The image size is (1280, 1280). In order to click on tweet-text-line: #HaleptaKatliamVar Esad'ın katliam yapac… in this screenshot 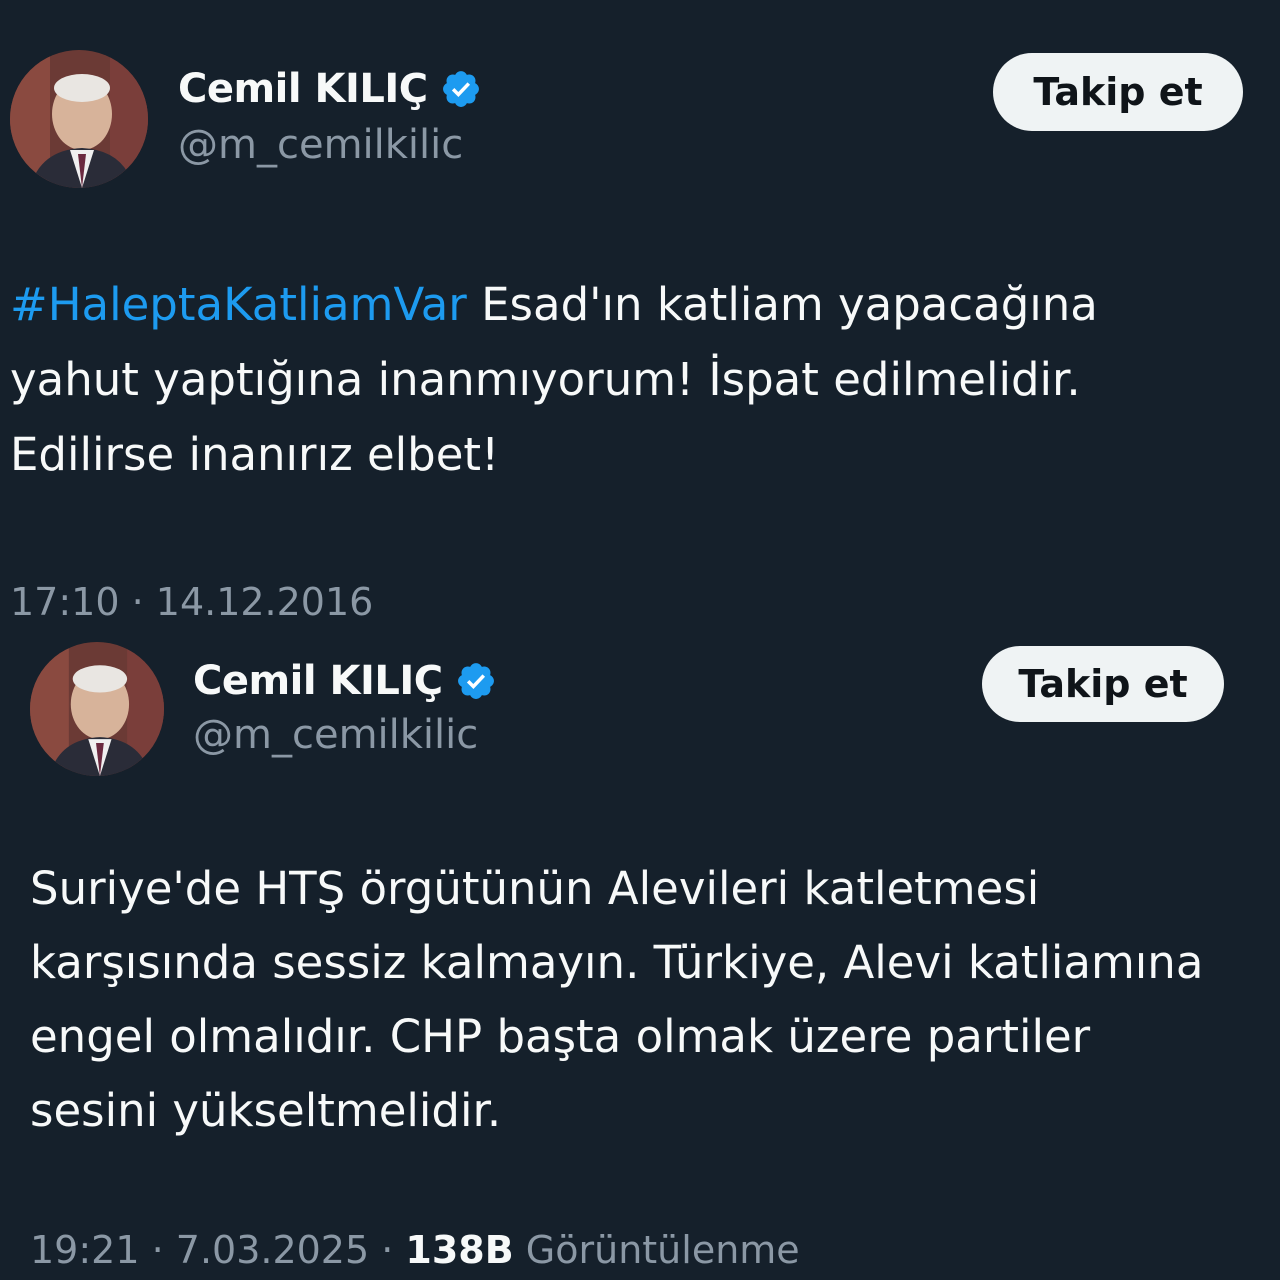, I will do `click(554, 304)`.